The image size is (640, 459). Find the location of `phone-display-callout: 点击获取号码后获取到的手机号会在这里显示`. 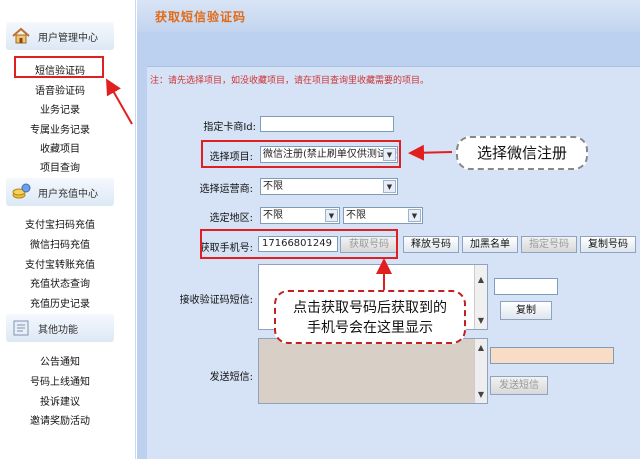

phone-display-callout: 点击获取号码后获取到的手机号会在这里显示 is located at coordinates (370, 317).